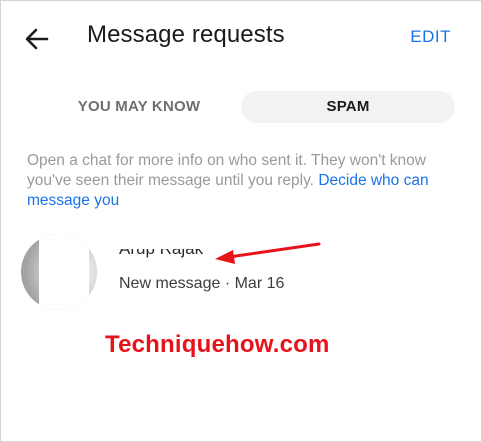  Describe the element at coordinates (186, 34) in the screenshot. I see `page-title: Message requests` at that location.